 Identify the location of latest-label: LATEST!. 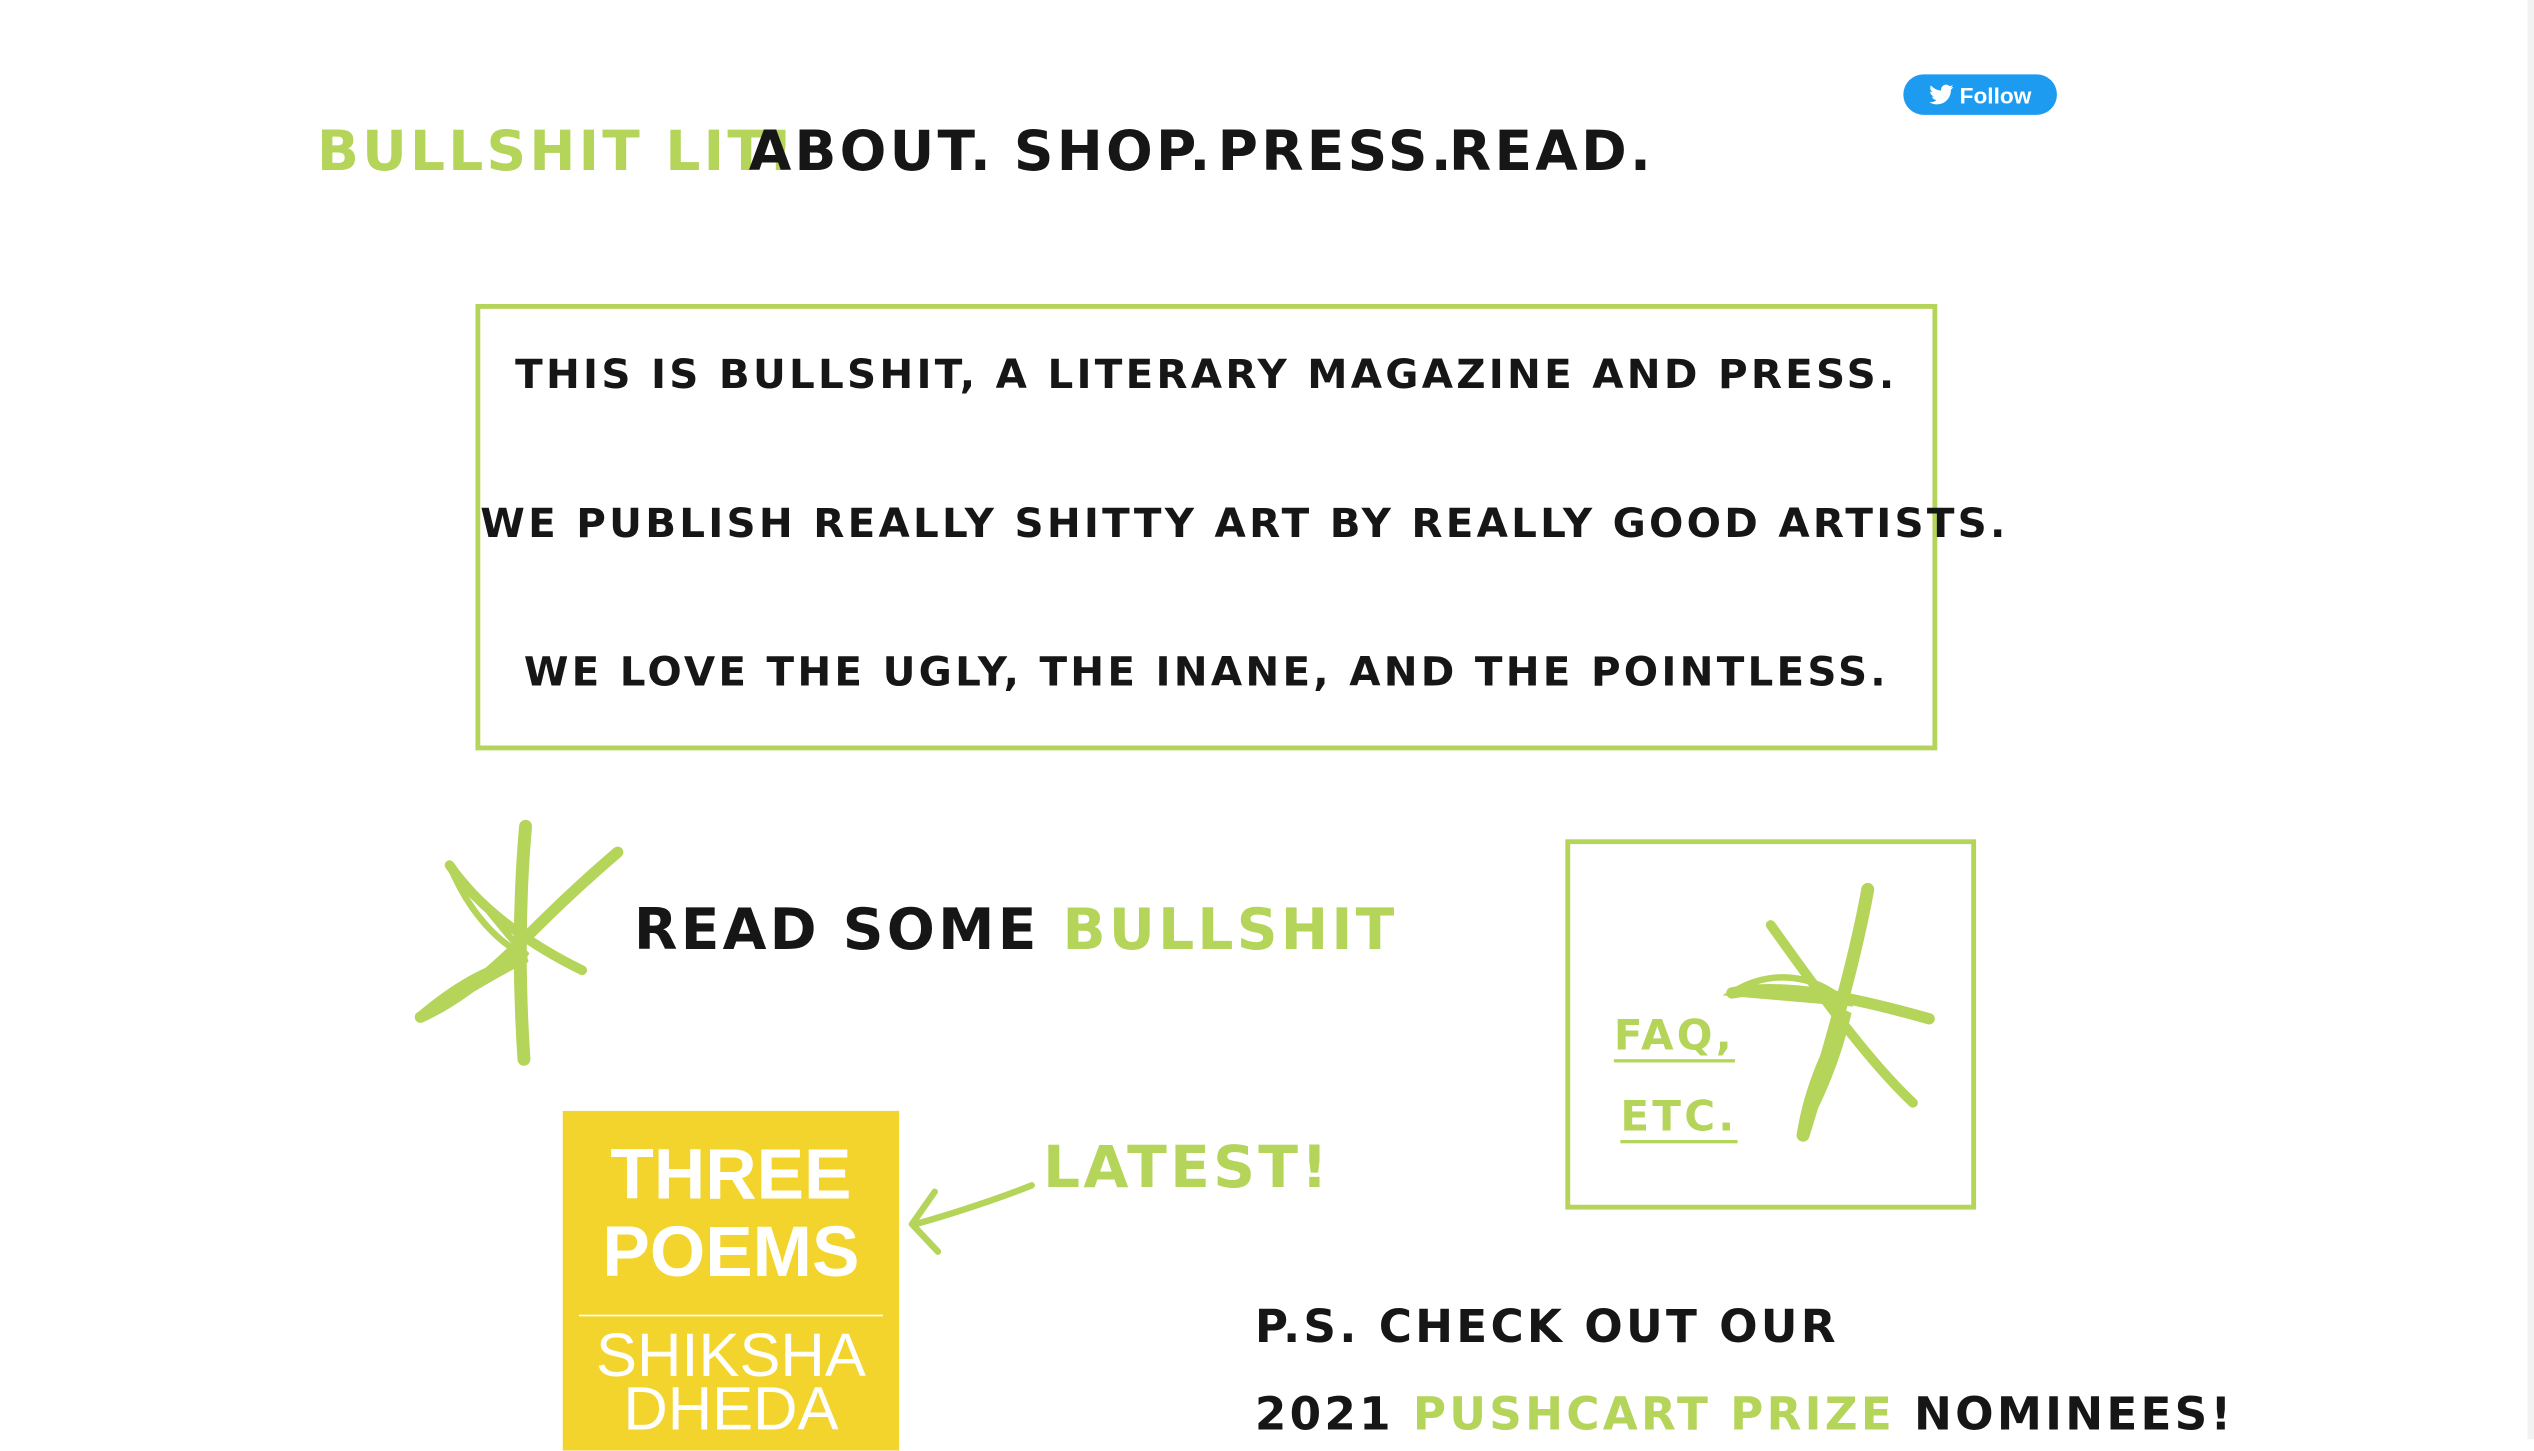
(1187, 1168).